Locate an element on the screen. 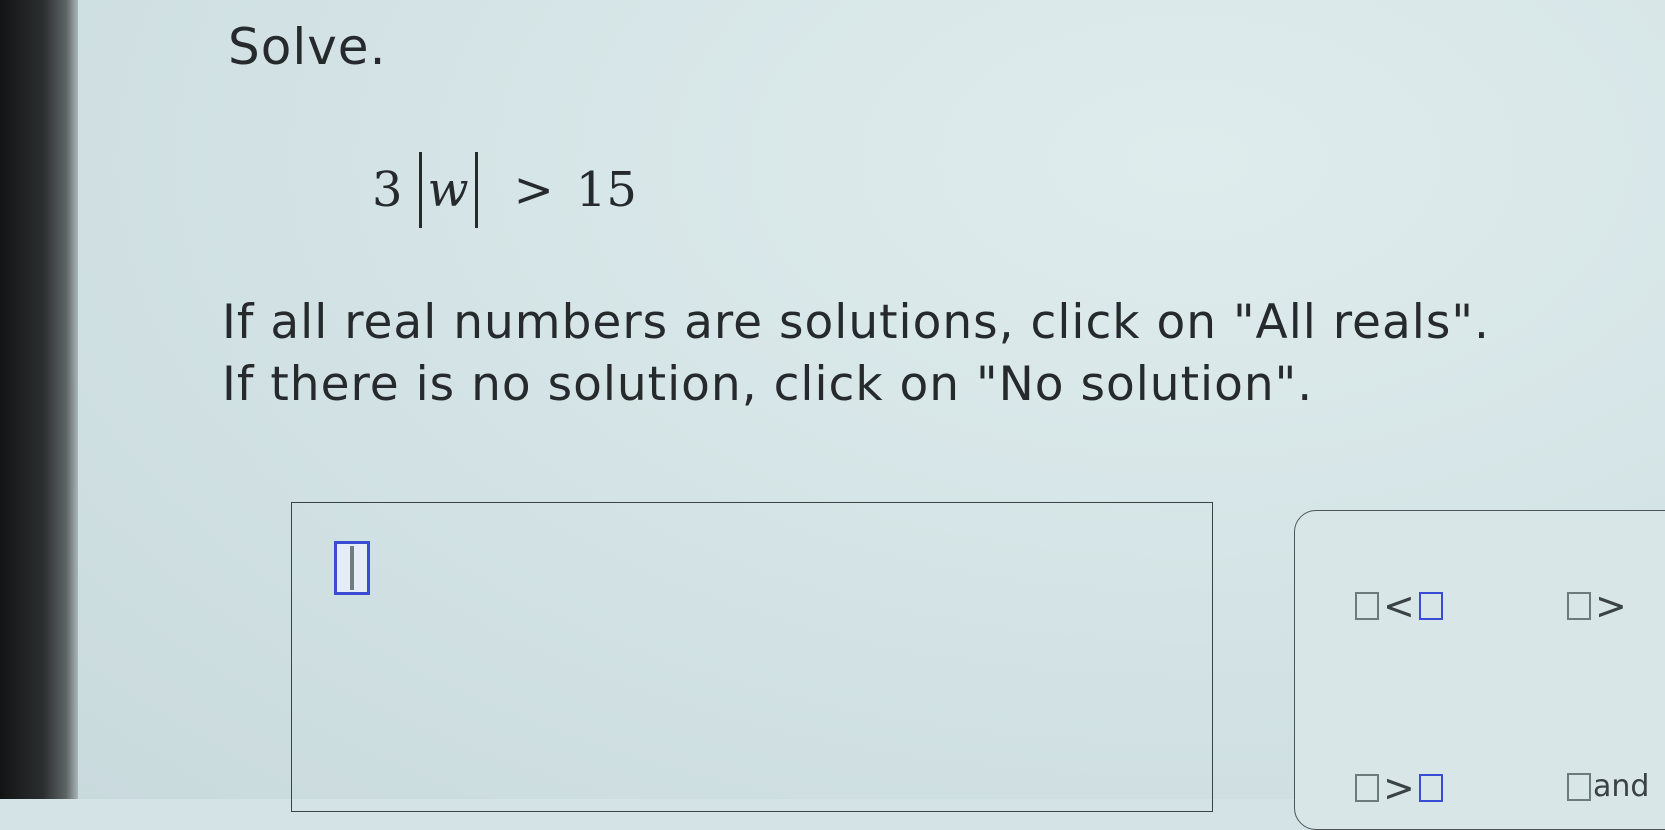  absolute-value-bar-left is located at coordinates (420, 190).